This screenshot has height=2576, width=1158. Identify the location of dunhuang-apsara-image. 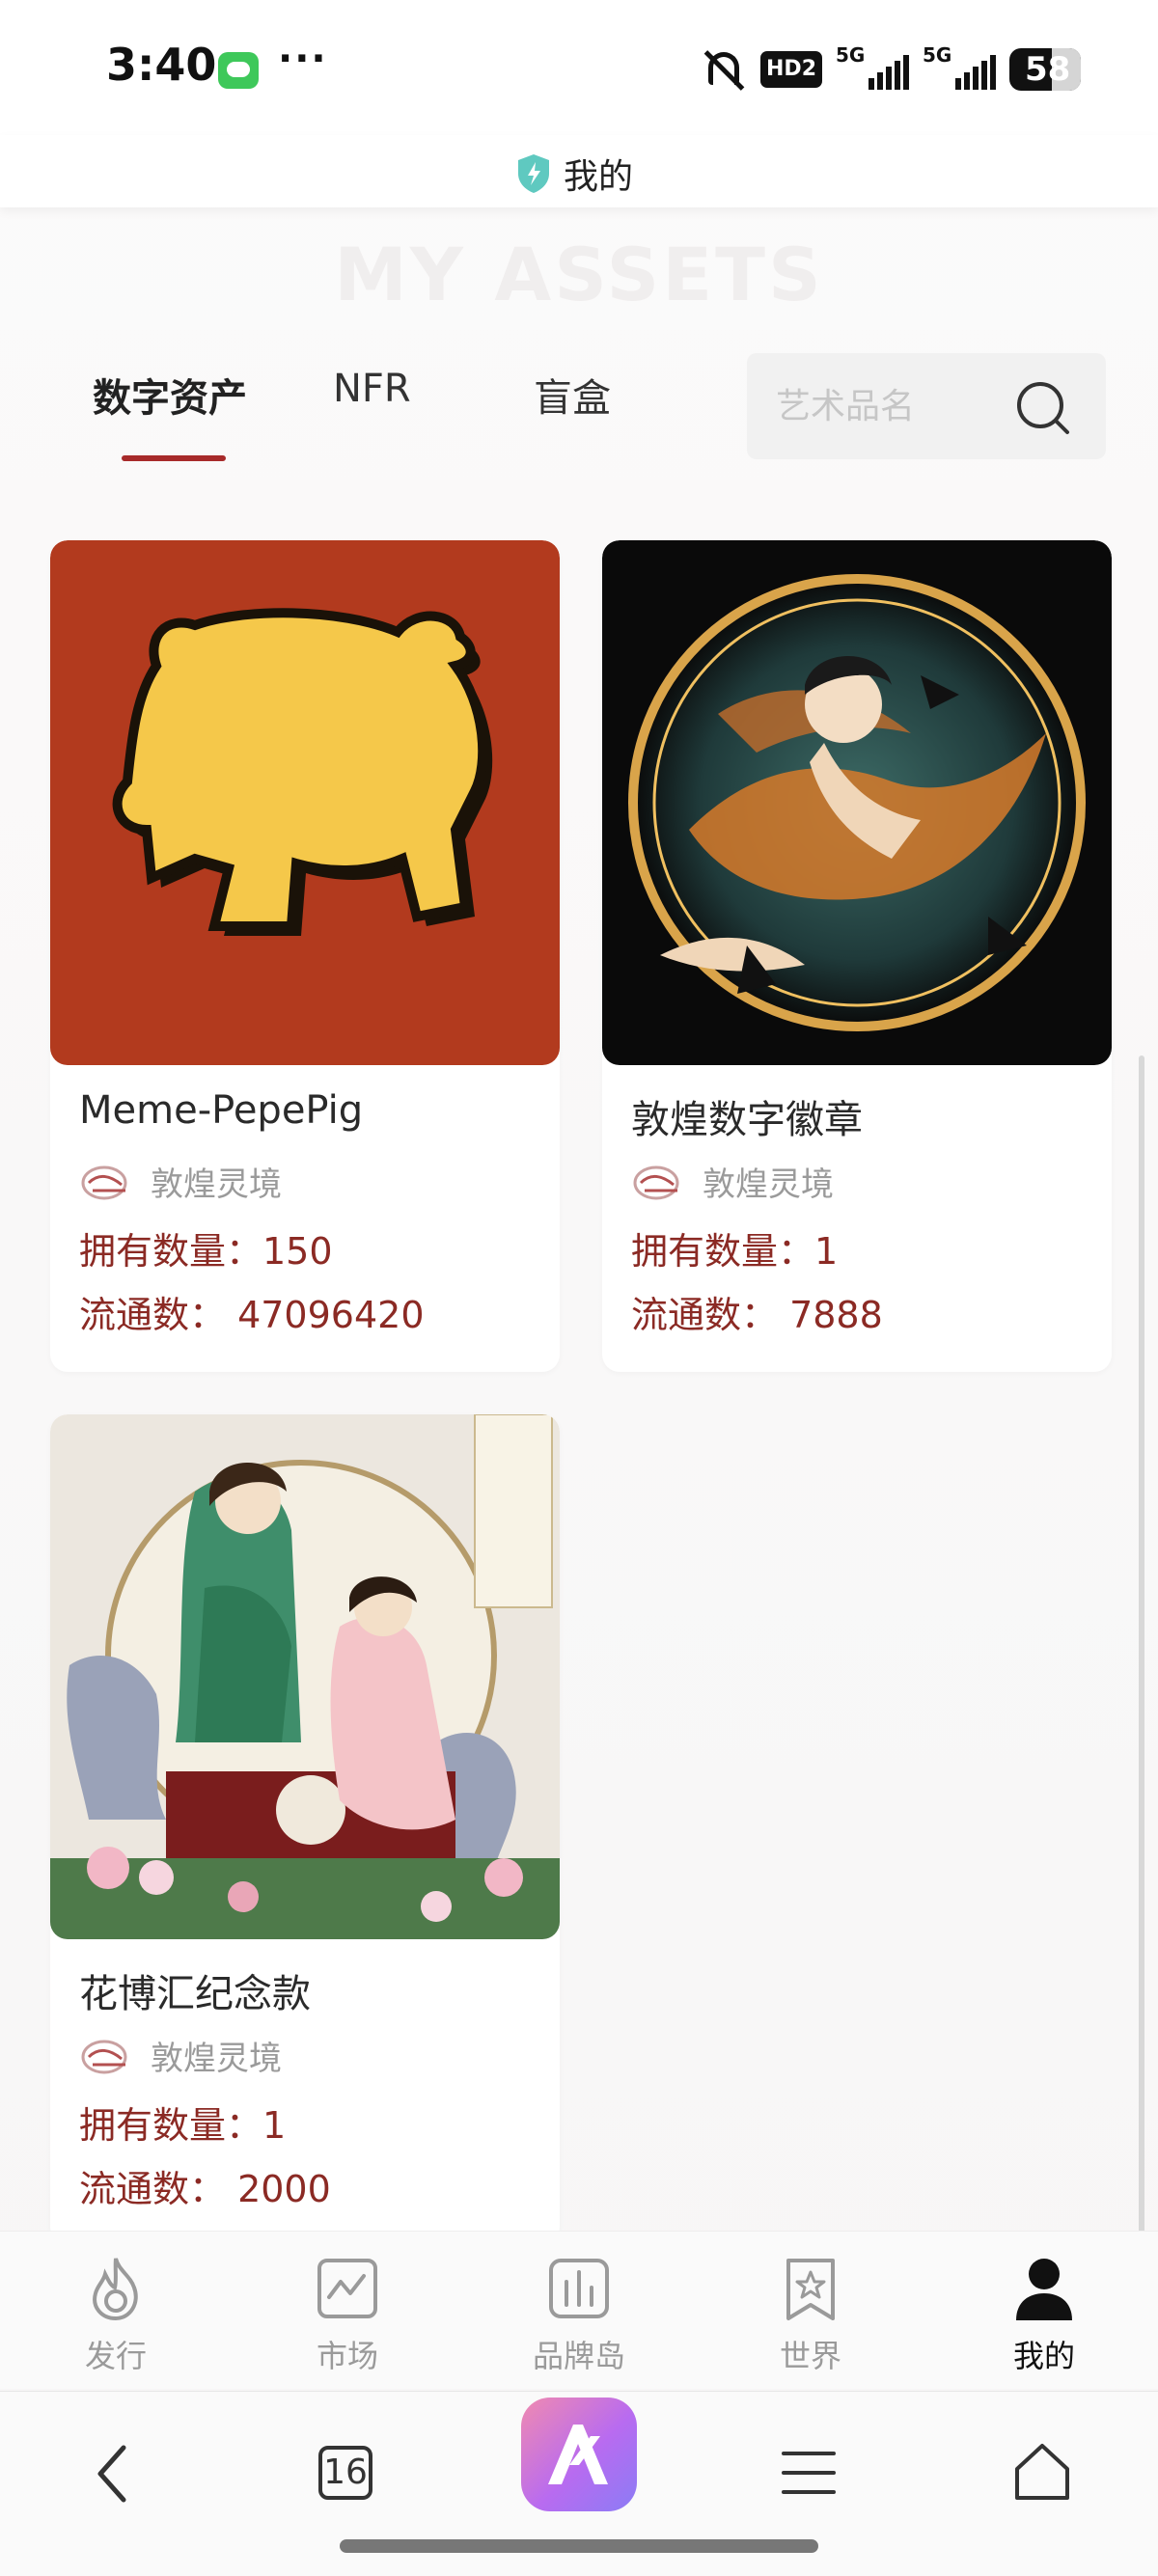
(857, 802).